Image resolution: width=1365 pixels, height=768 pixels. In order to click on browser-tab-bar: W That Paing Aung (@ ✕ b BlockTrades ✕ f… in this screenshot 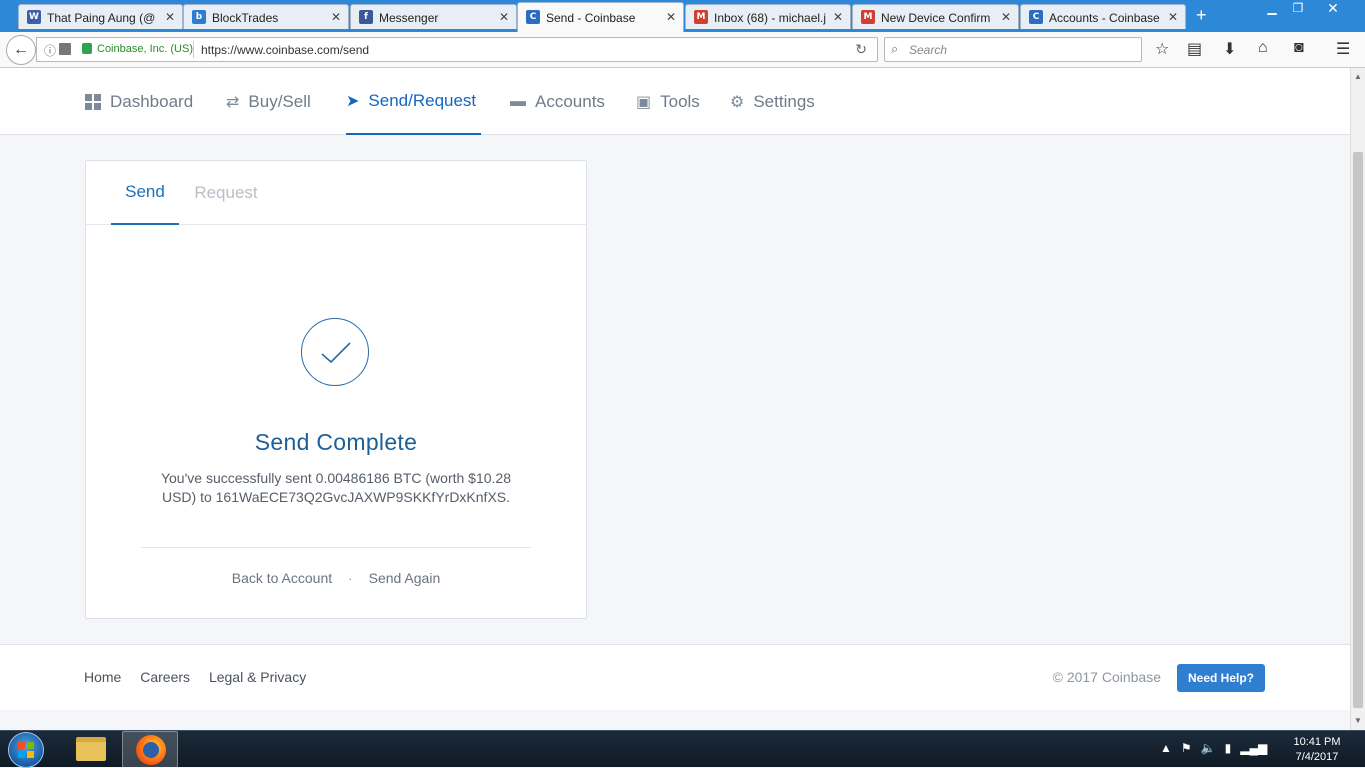, I will do `click(682, 16)`.